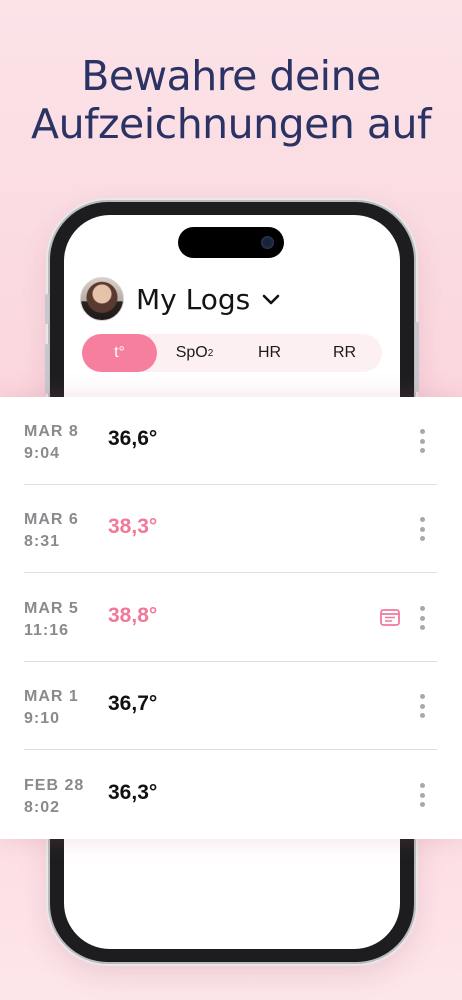  I want to click on tab-spo2: SpO 2, so click(194, 353).